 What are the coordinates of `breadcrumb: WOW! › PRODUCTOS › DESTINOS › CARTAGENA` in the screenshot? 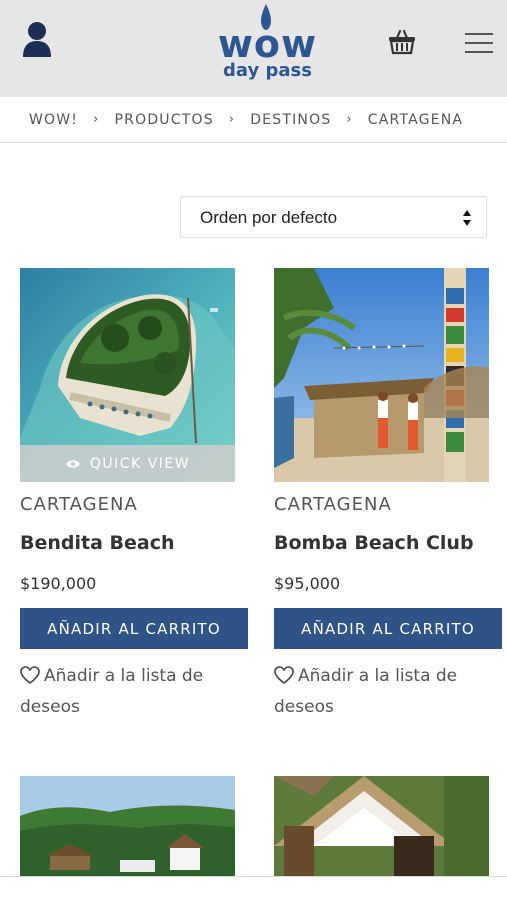 It's located at (253, 120).